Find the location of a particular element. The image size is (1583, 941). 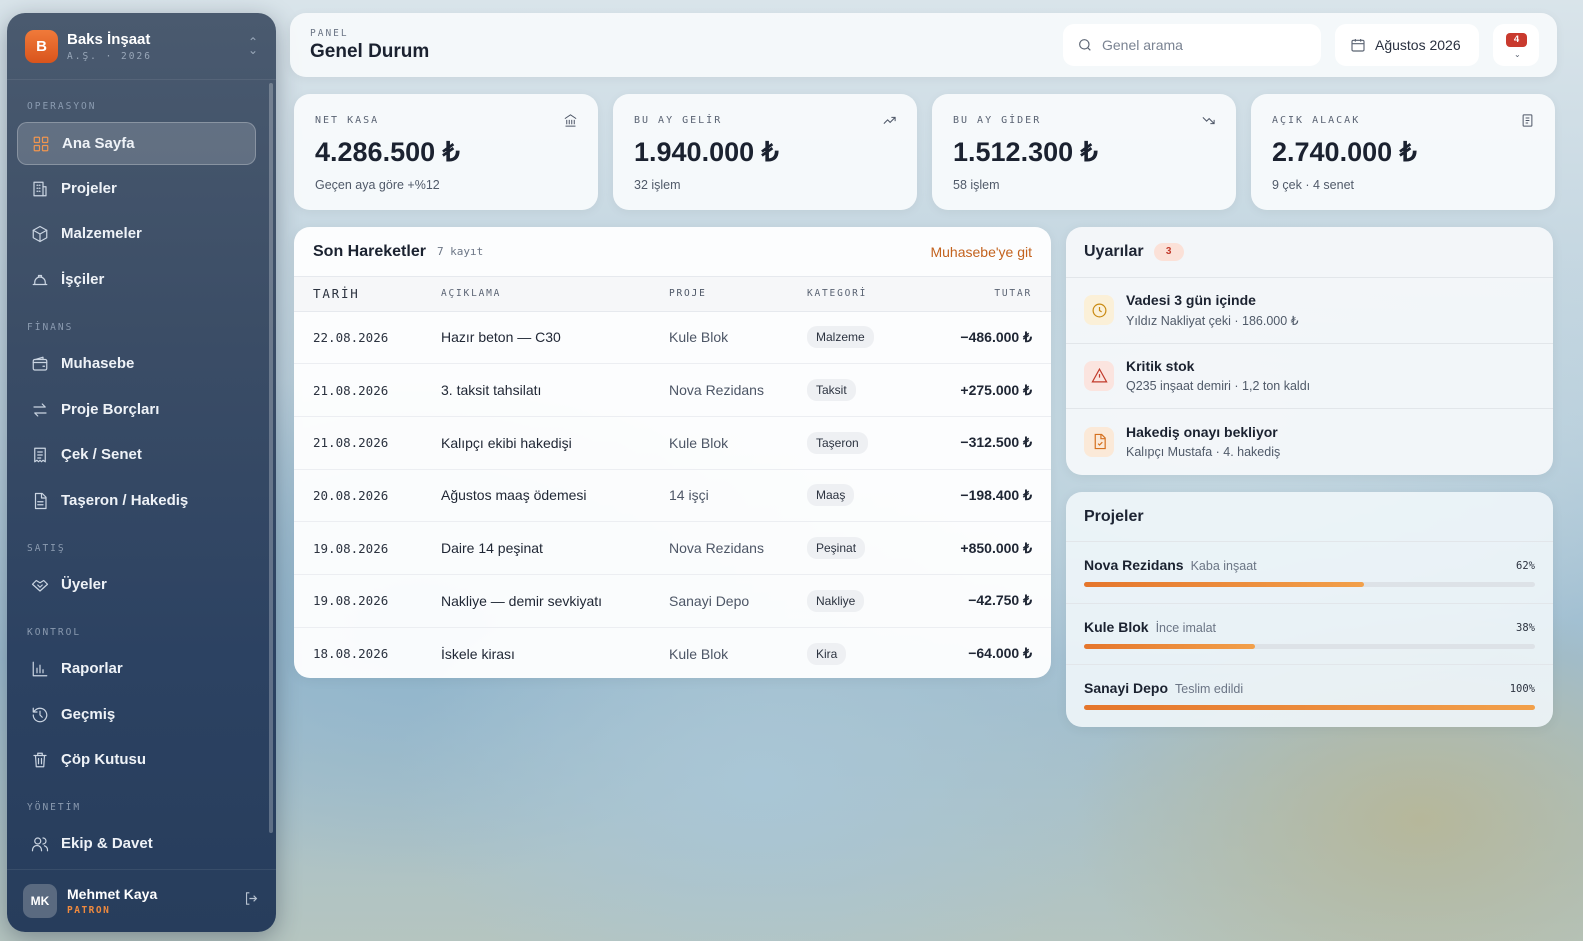

sidebar-item-gecmis: Geçmiş is located at coordinates (136, 714).